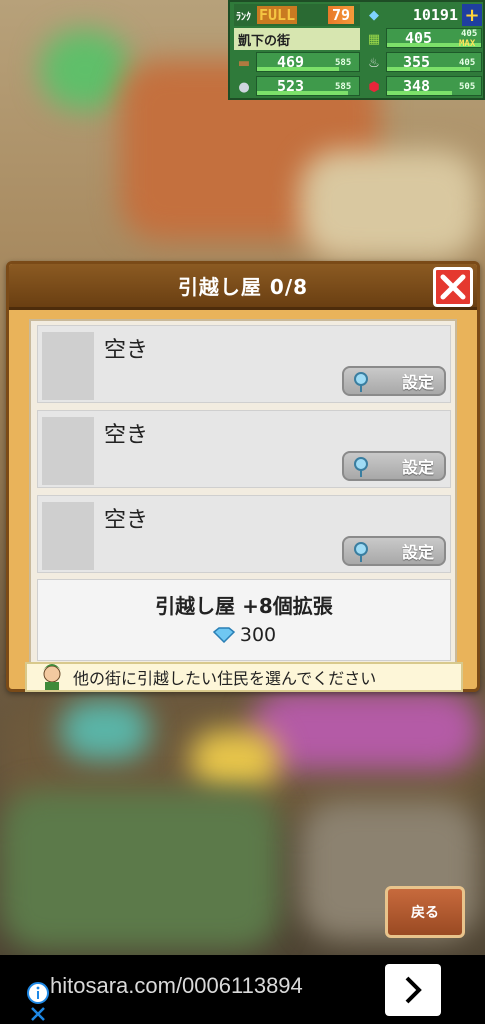 The width and height of the screenshot is (485, 1024). What do you see at coordinates (374, 15) in the screenshot?
I see `diamond-icon: ◆` at bounding box center [374, 15].